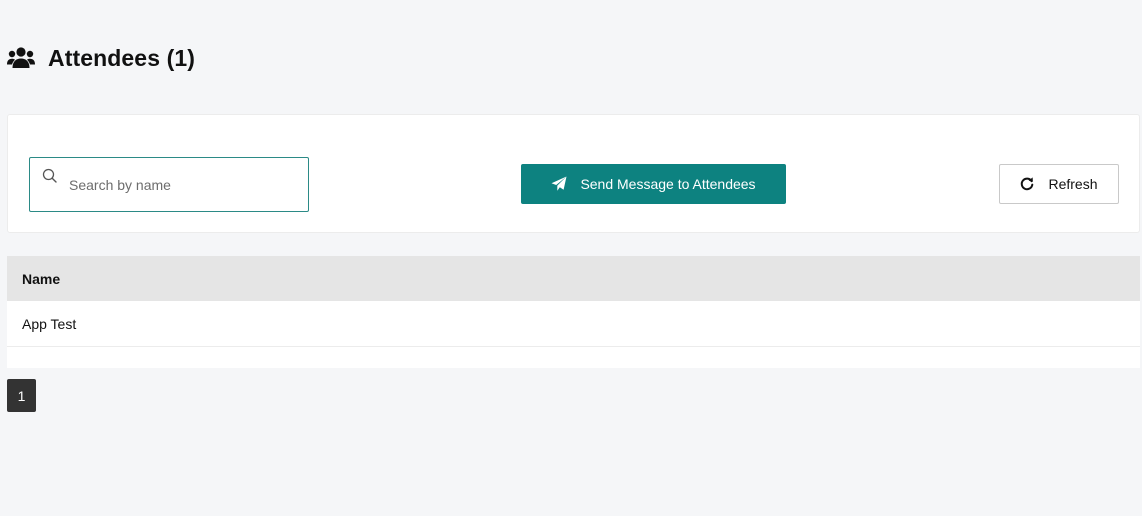  I want to click on search-box, so click(169, 184).